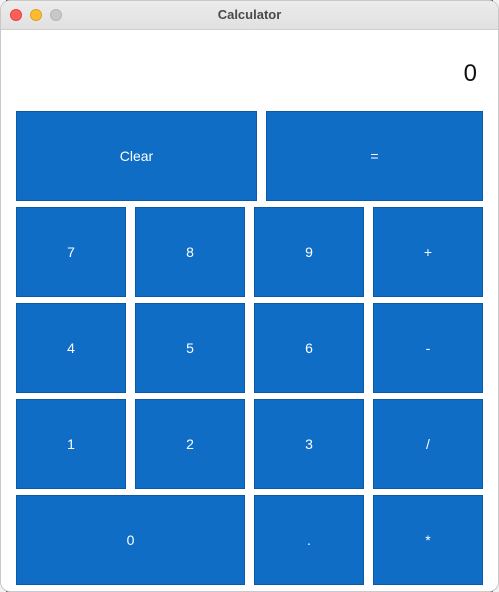 The height and width of the screenshot is (592, 499). I want to click on digit-8-button: 8, so click(190, 252).